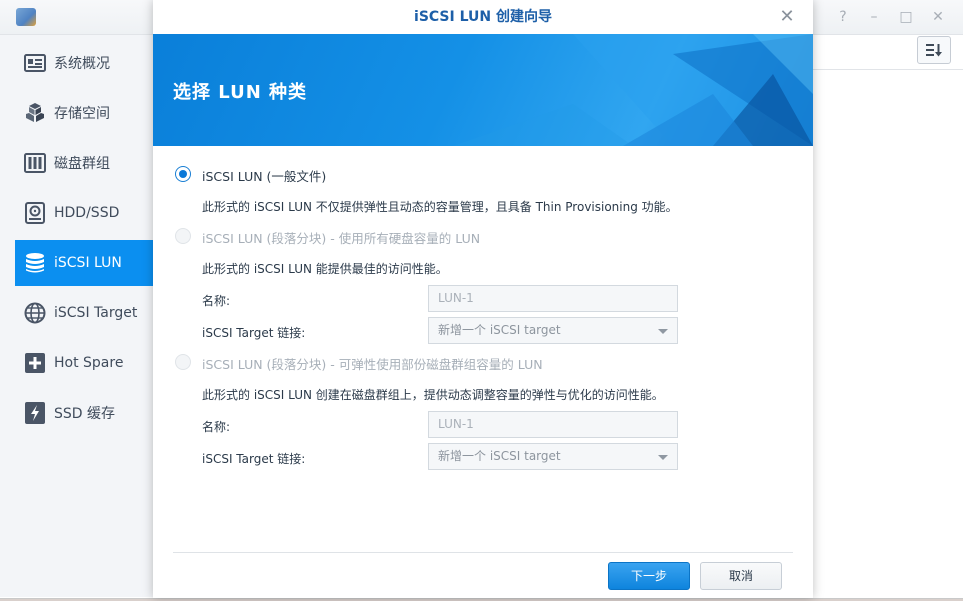 The image size is (963, 601). I want to click on sidebar-item-hot-spare: Hot Spare, so click(84, 363).